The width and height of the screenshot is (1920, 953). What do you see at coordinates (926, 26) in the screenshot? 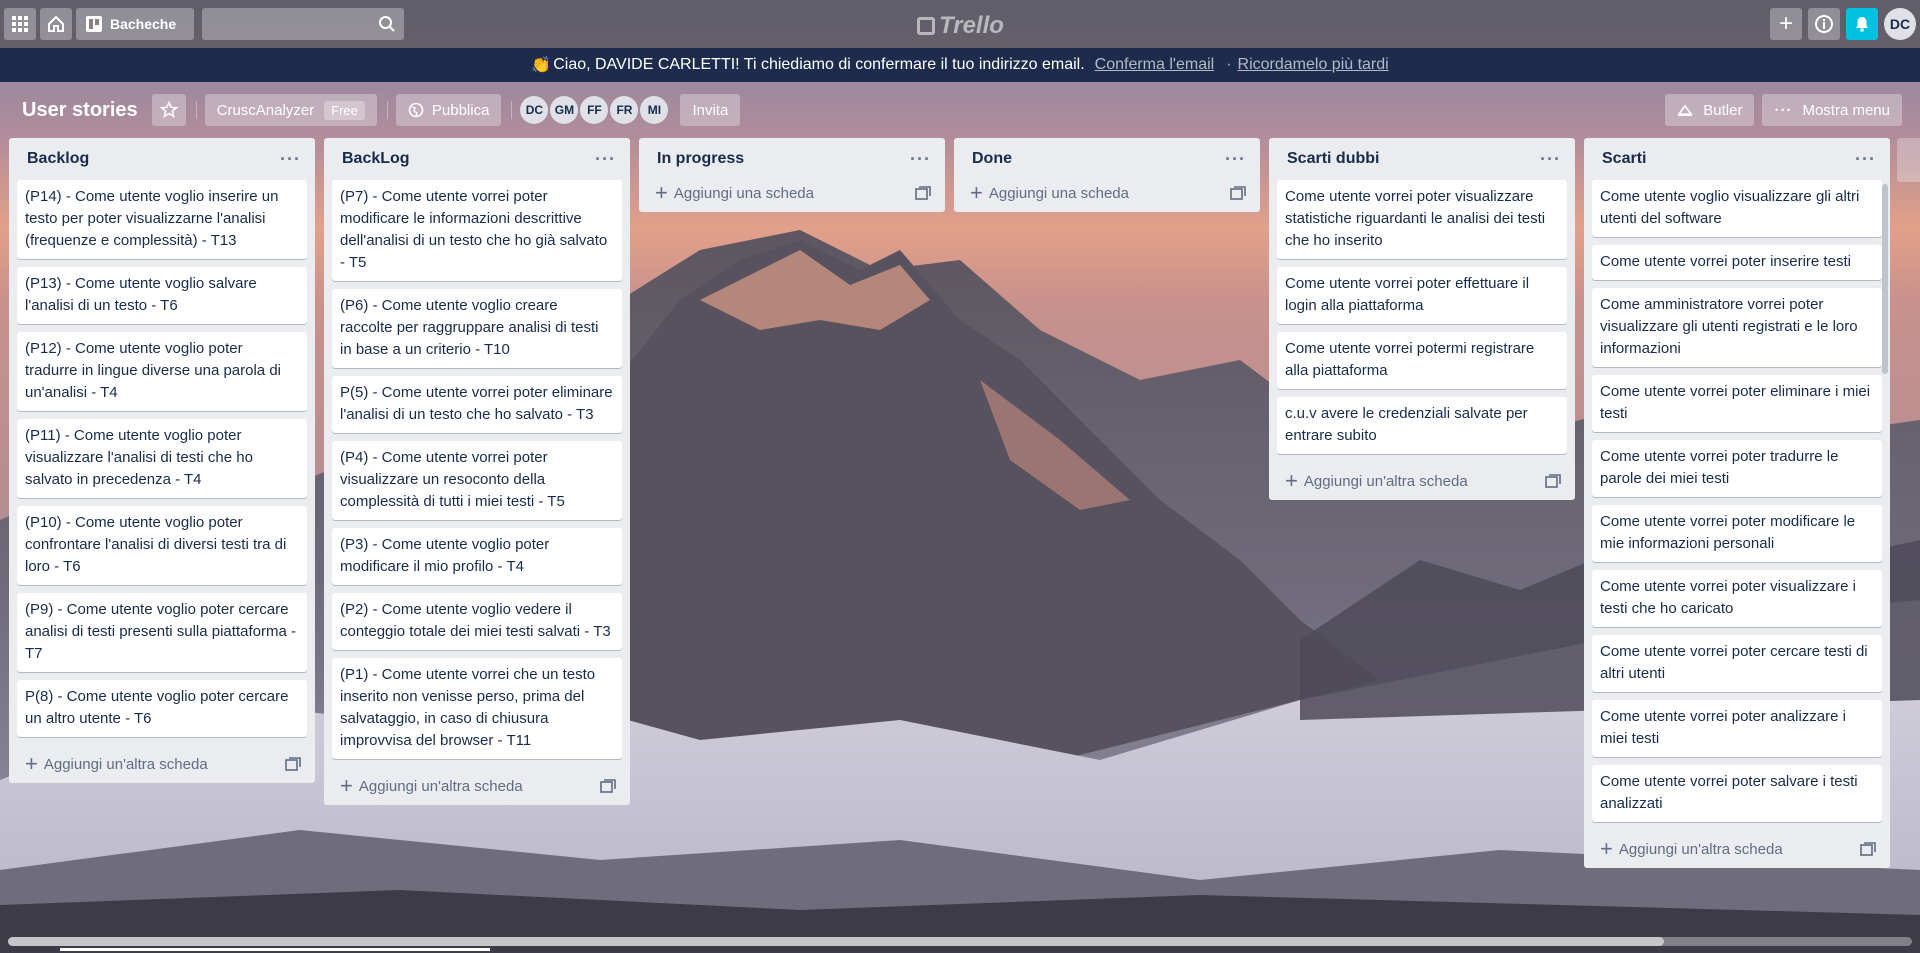
I see `trello-logo-icon` at bounding box center [926, 26].